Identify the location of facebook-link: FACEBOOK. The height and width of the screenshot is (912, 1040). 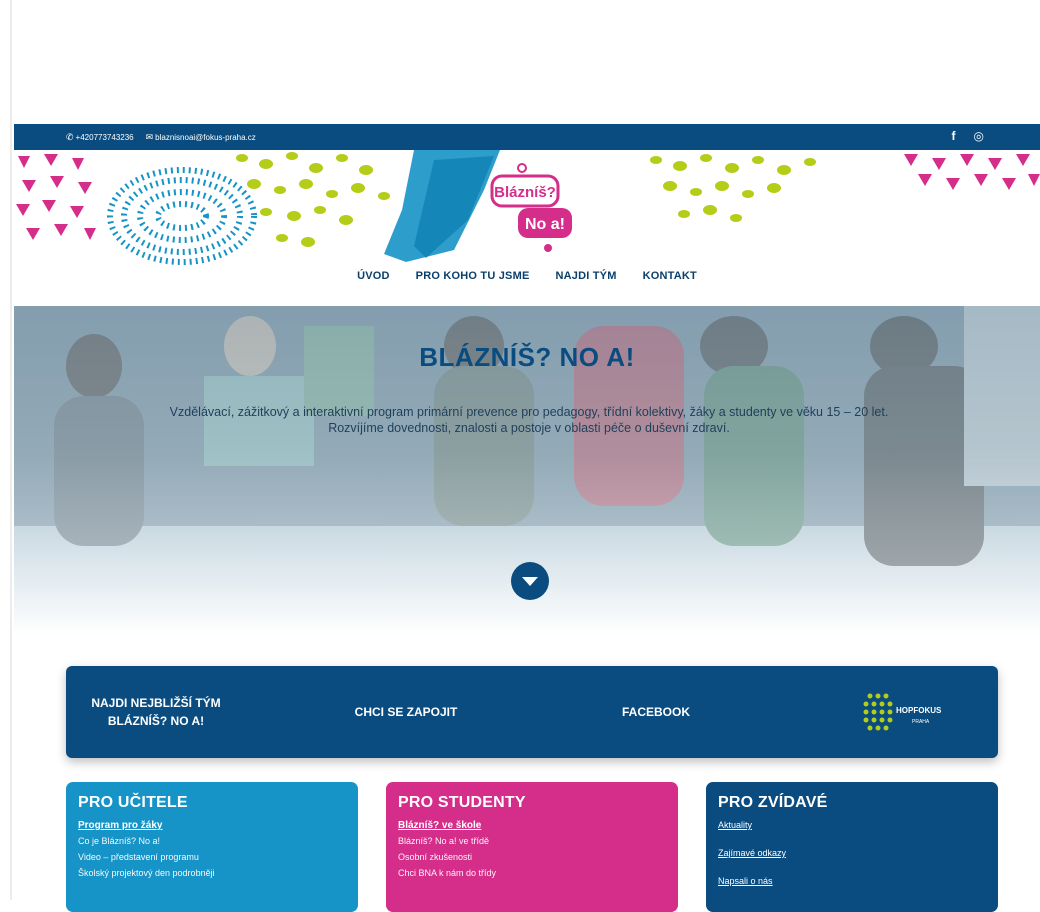
(656, 712).